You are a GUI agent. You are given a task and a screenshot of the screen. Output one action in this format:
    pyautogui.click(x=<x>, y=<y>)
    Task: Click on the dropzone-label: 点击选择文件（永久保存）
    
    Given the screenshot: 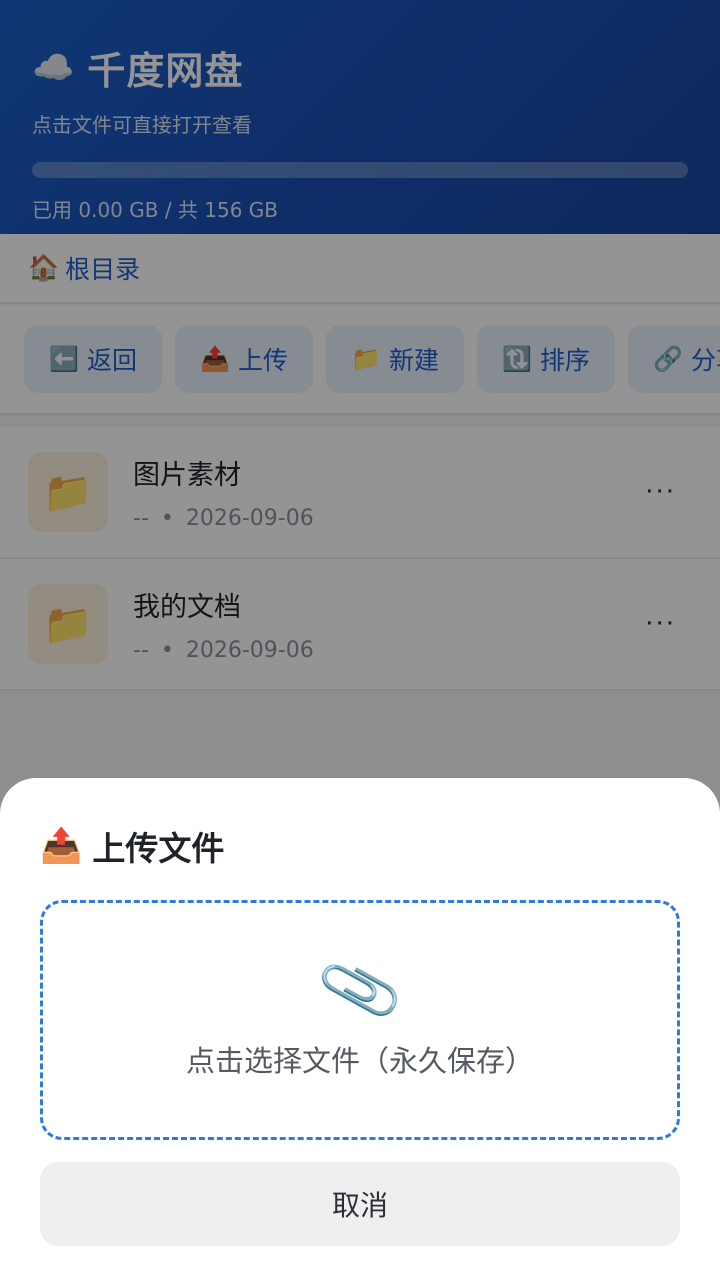 What is the action you would take?
    pyautogui.click(x=359, y=1061)
    